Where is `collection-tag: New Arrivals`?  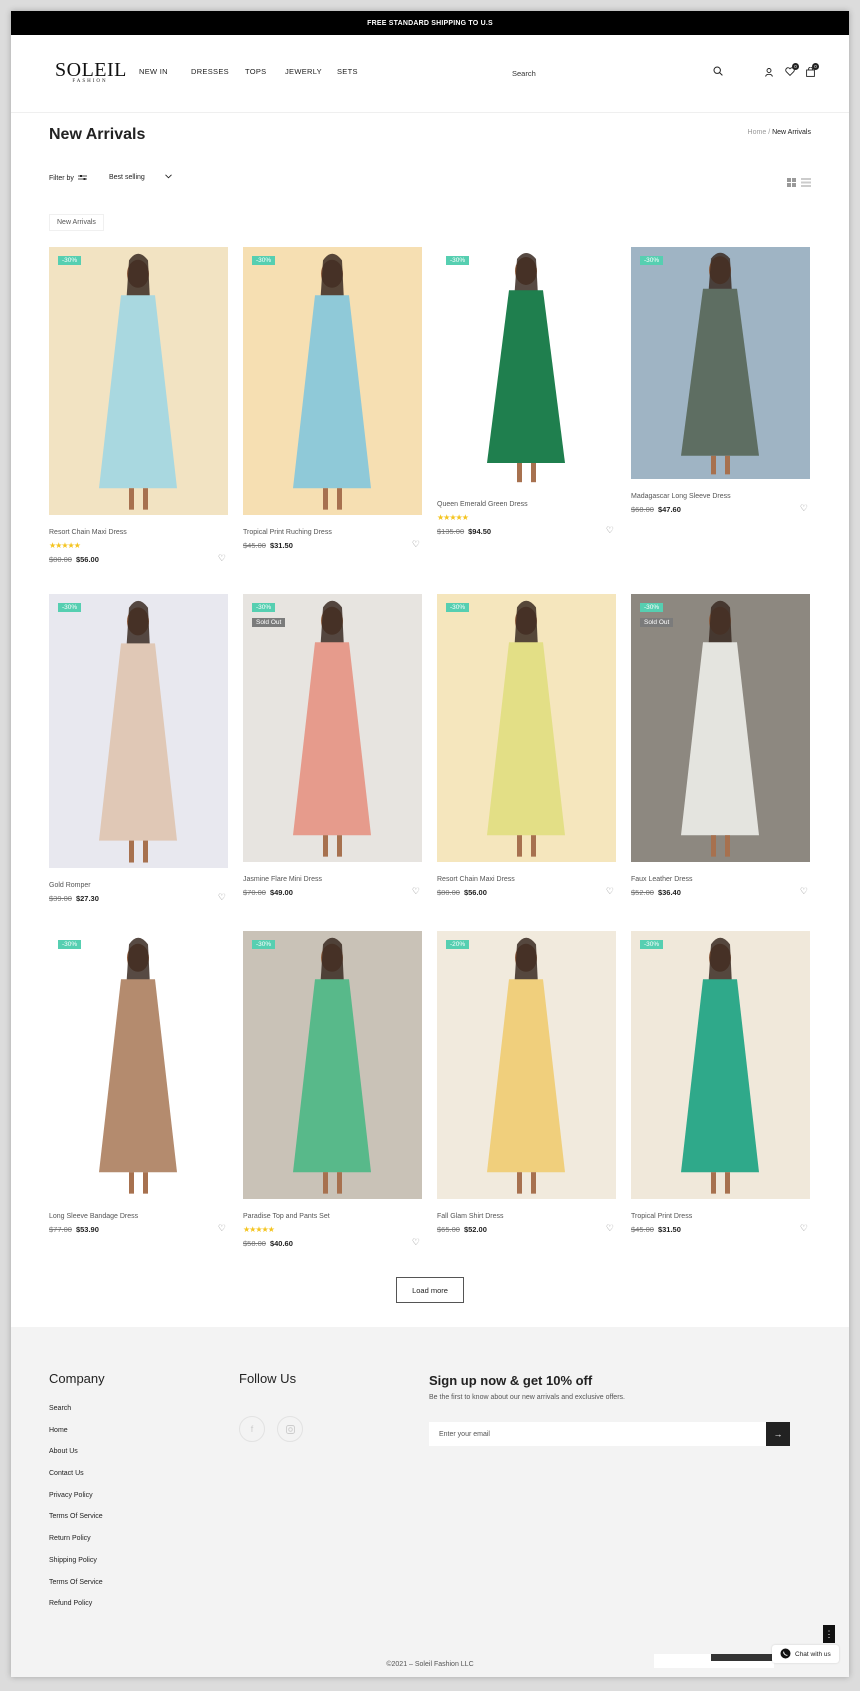
collection-tag: New Arrivals is located at coordinates (76, 222).